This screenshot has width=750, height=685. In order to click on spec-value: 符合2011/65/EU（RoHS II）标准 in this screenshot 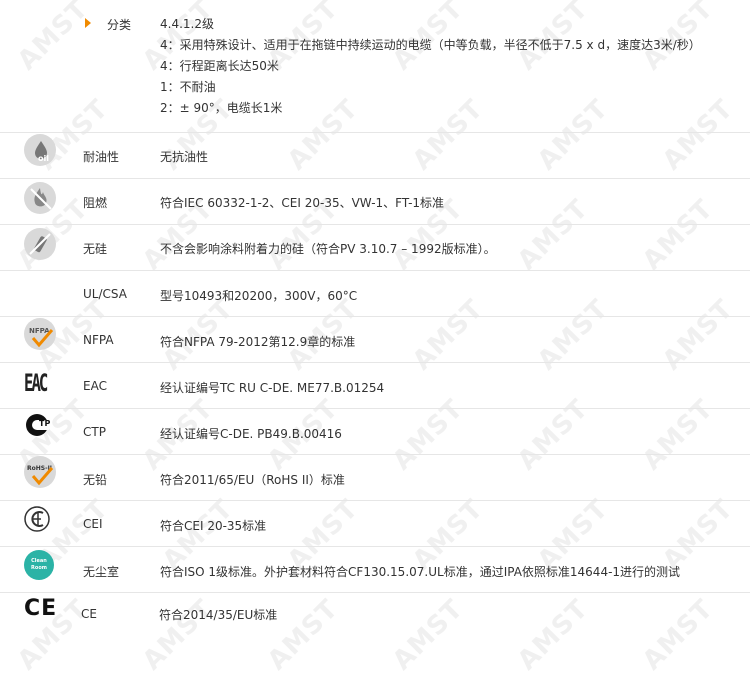, I will do `click(252, 480)`.